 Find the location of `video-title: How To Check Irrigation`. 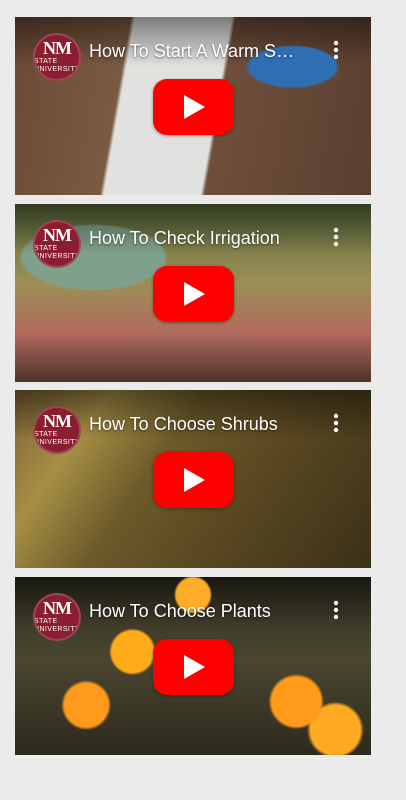

video-title: How To Check Irrigation is located at coordinates (195, 238).